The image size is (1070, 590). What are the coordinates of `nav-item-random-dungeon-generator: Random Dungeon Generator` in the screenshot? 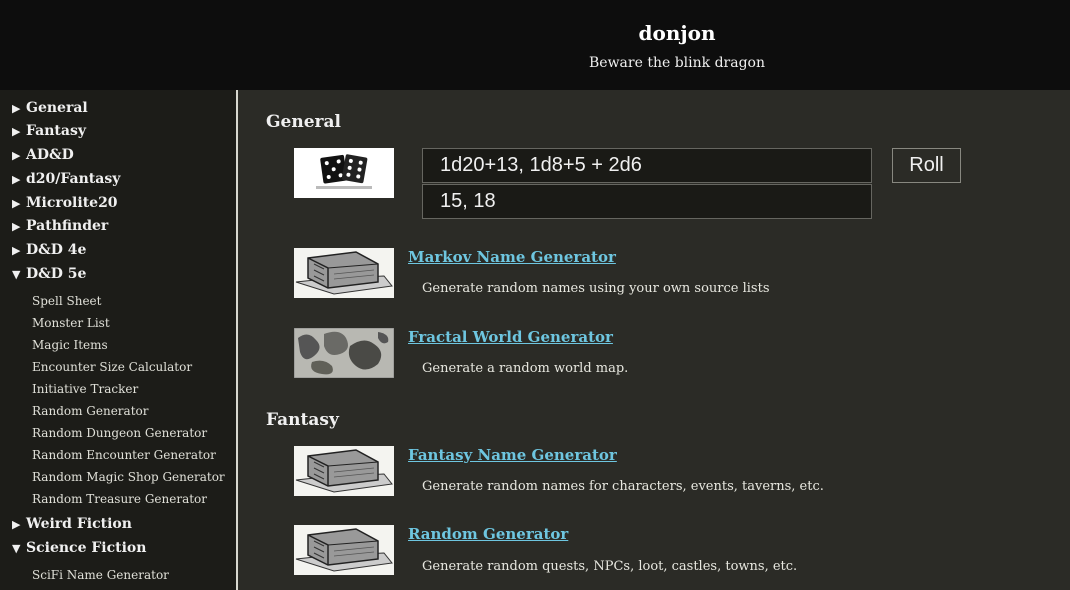 It's located at (119, 433).